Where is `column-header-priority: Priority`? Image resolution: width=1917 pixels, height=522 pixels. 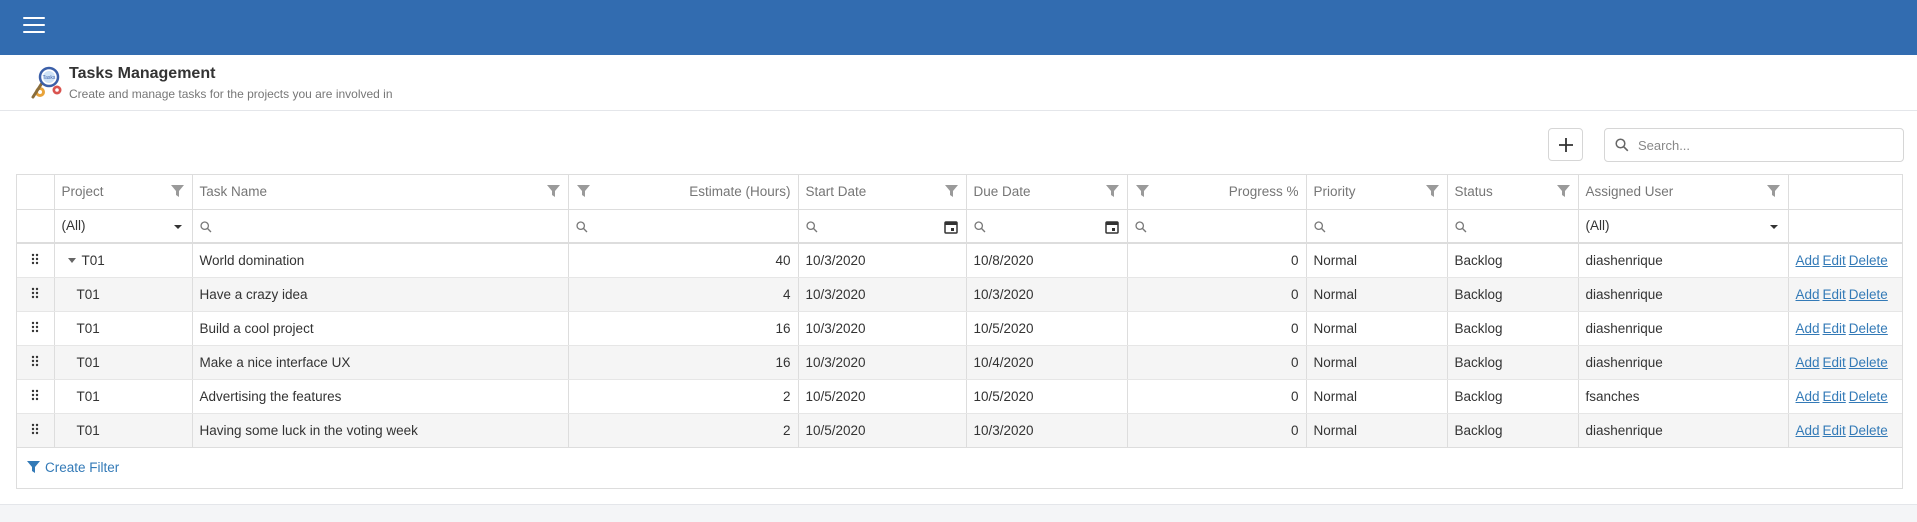
column-header-priority: Priority is located at coordinates (1377, 192).